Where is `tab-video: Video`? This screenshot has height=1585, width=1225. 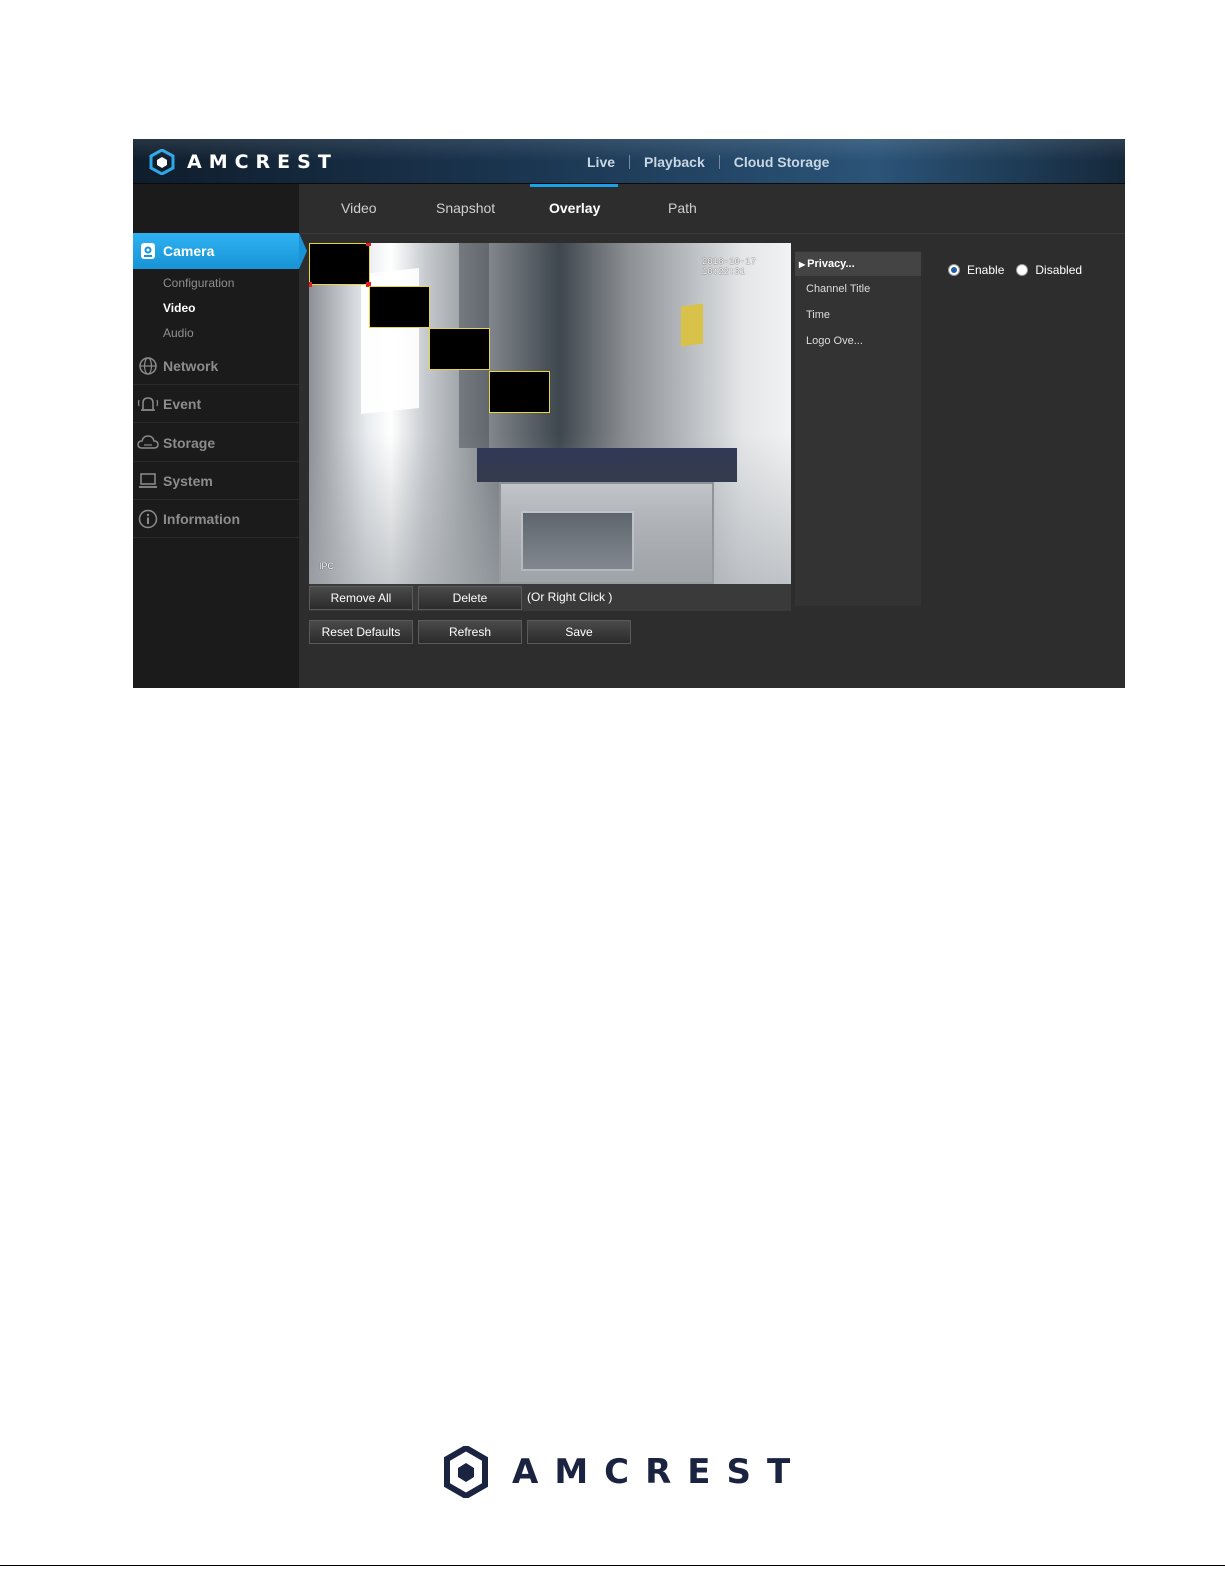
tab-video: Video is located at coordinates (359, 208).